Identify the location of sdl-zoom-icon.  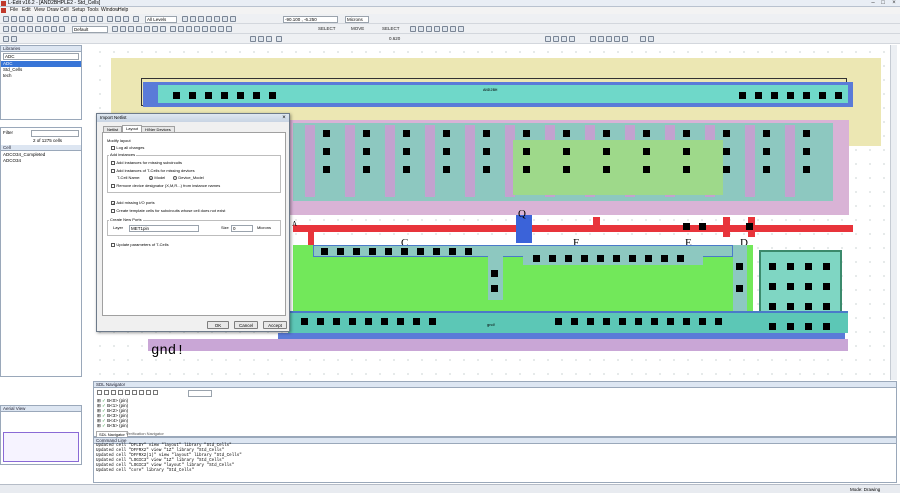
(141, 392).